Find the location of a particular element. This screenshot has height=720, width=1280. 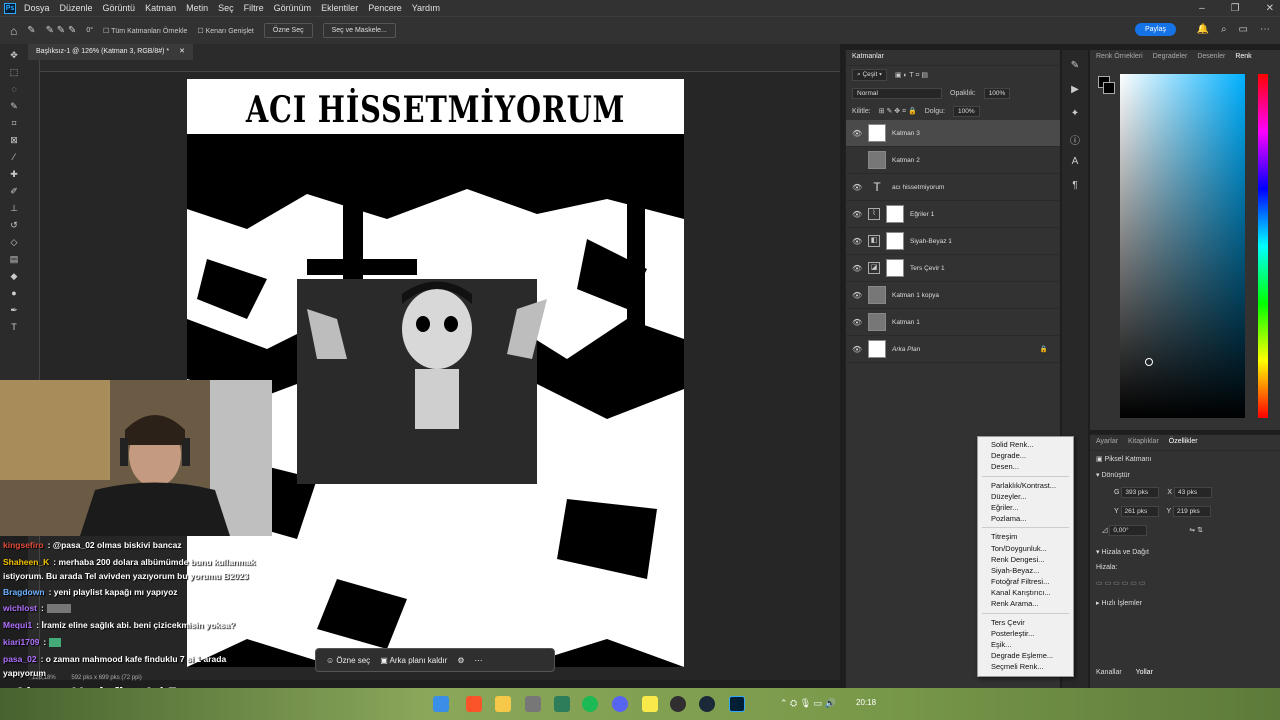

history-brush-icon: ↺ is located at coordinates (14, 225).